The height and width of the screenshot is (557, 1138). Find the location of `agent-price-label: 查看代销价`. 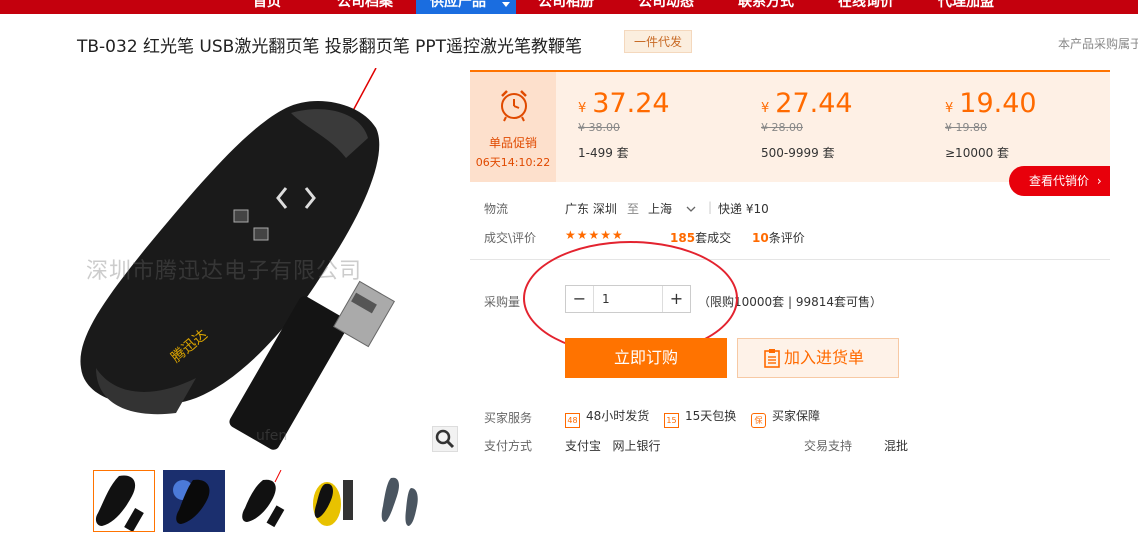

agent-price-label: 查看代销价 is located at coordinates (1059, 181).